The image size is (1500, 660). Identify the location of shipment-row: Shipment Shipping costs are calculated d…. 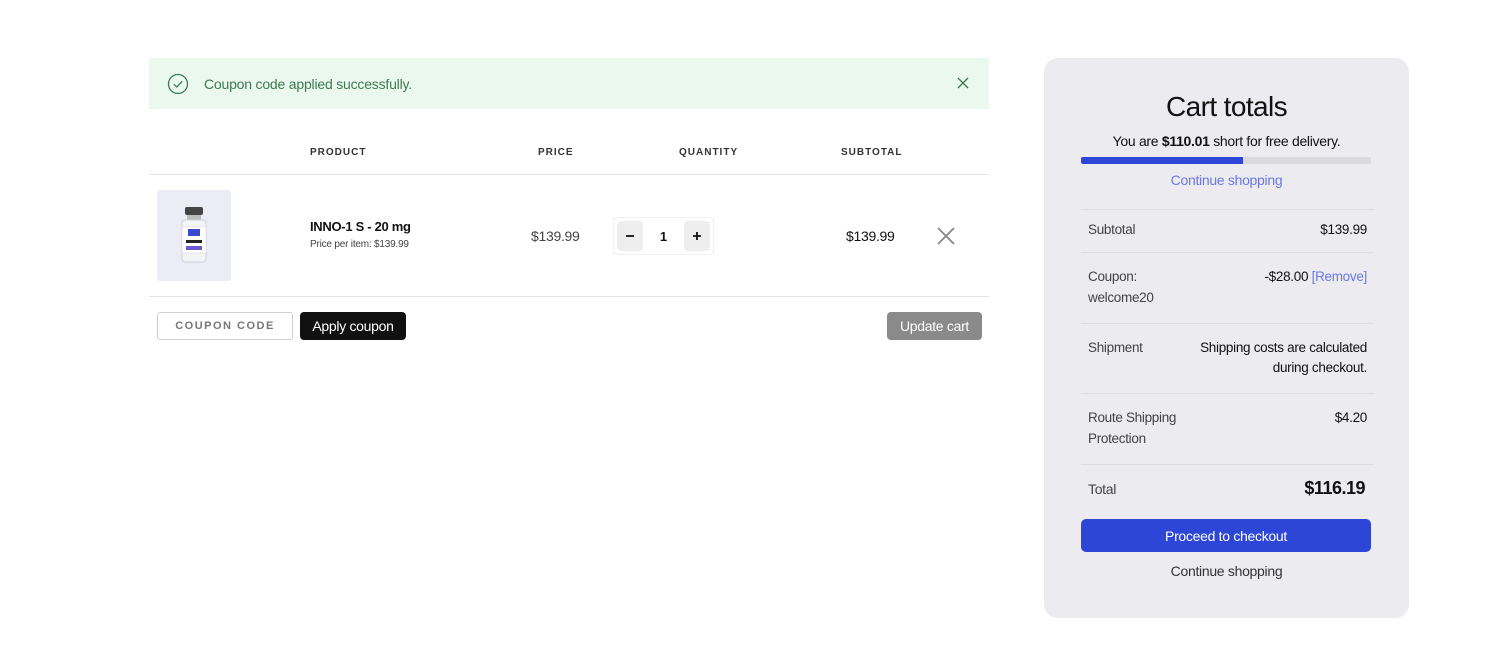
(1227, 359).